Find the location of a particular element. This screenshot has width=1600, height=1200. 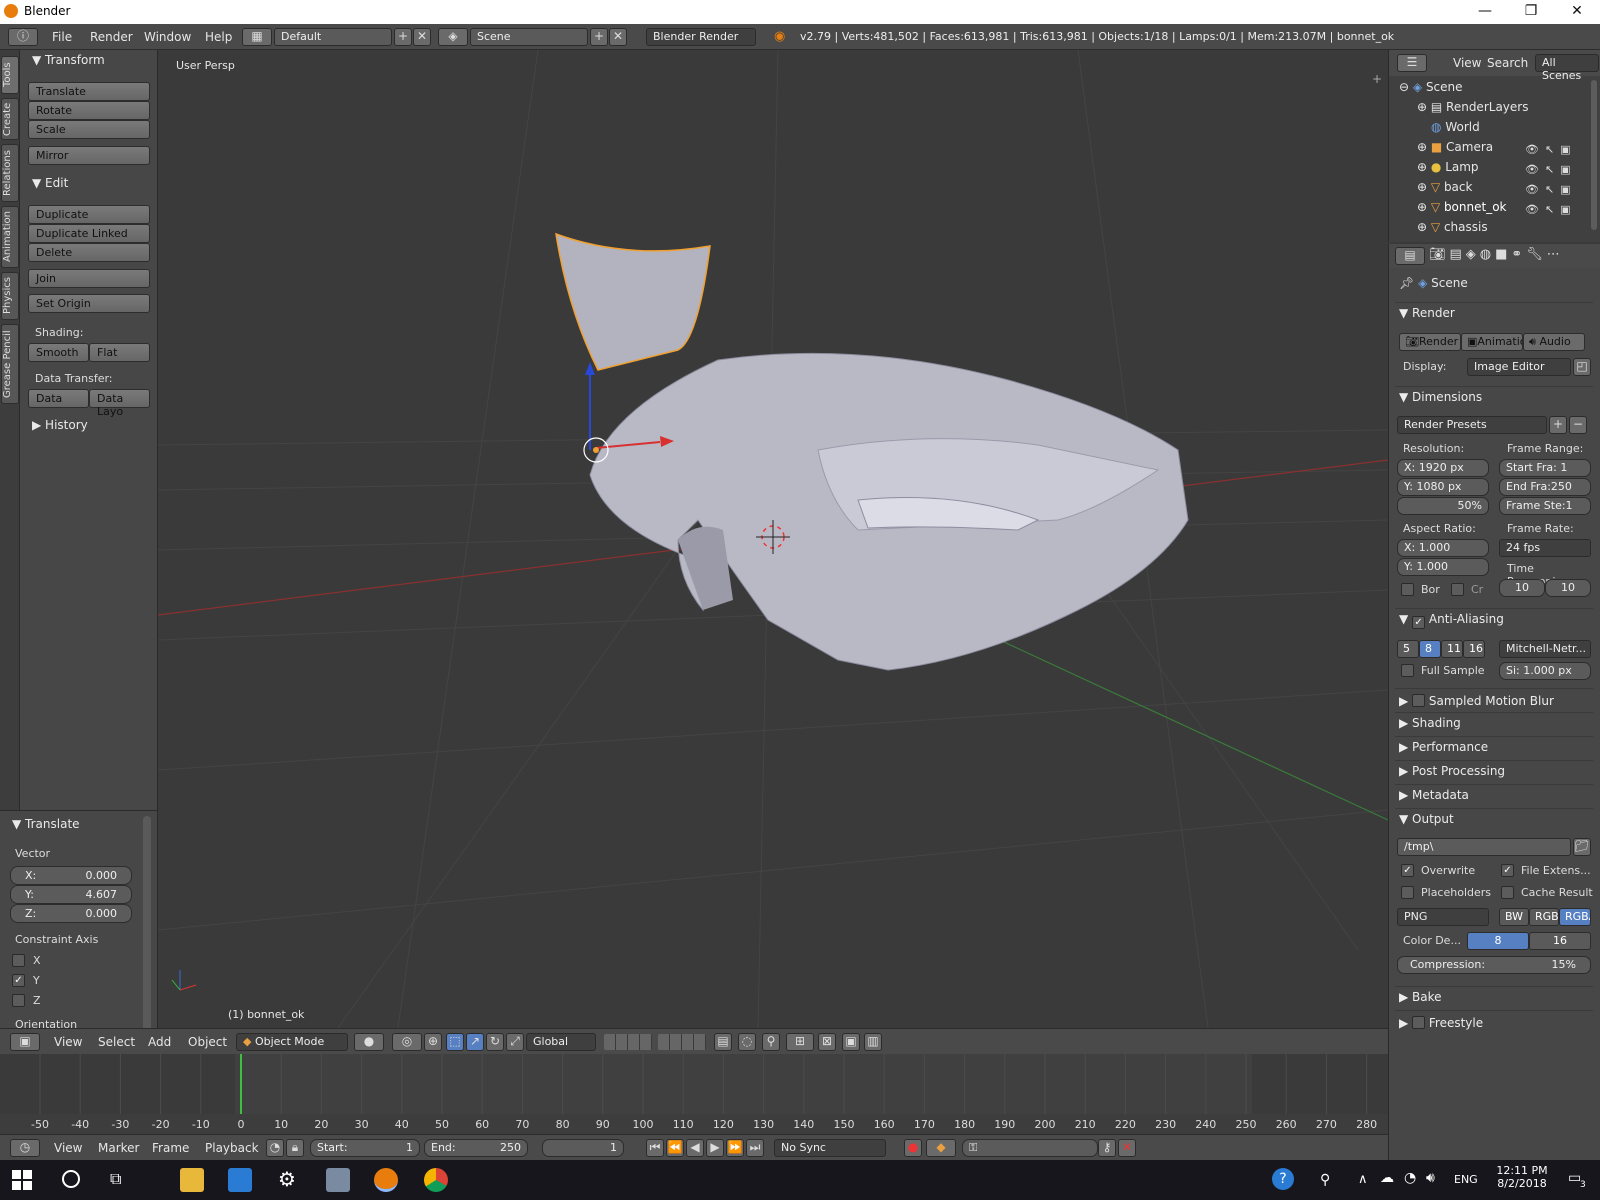

aa-5-button: 5 is located at coordinates (1408, 649).